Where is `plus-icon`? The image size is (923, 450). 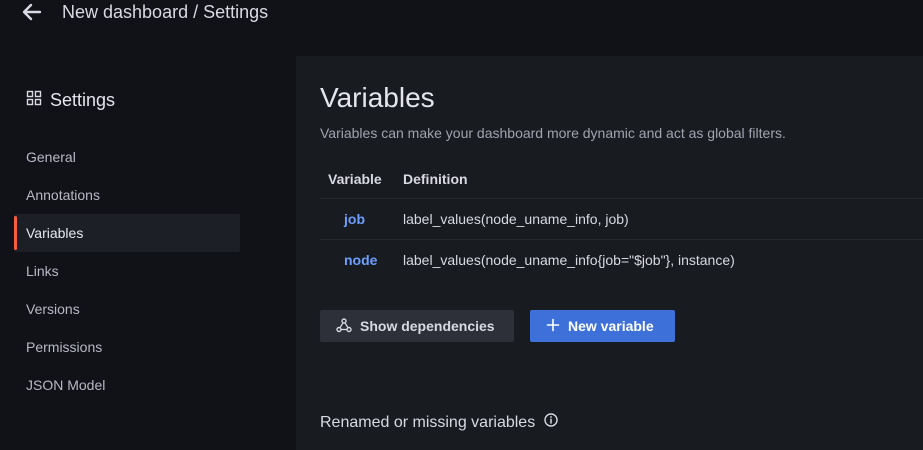
plus-icon is located at coordinates (553, 326).